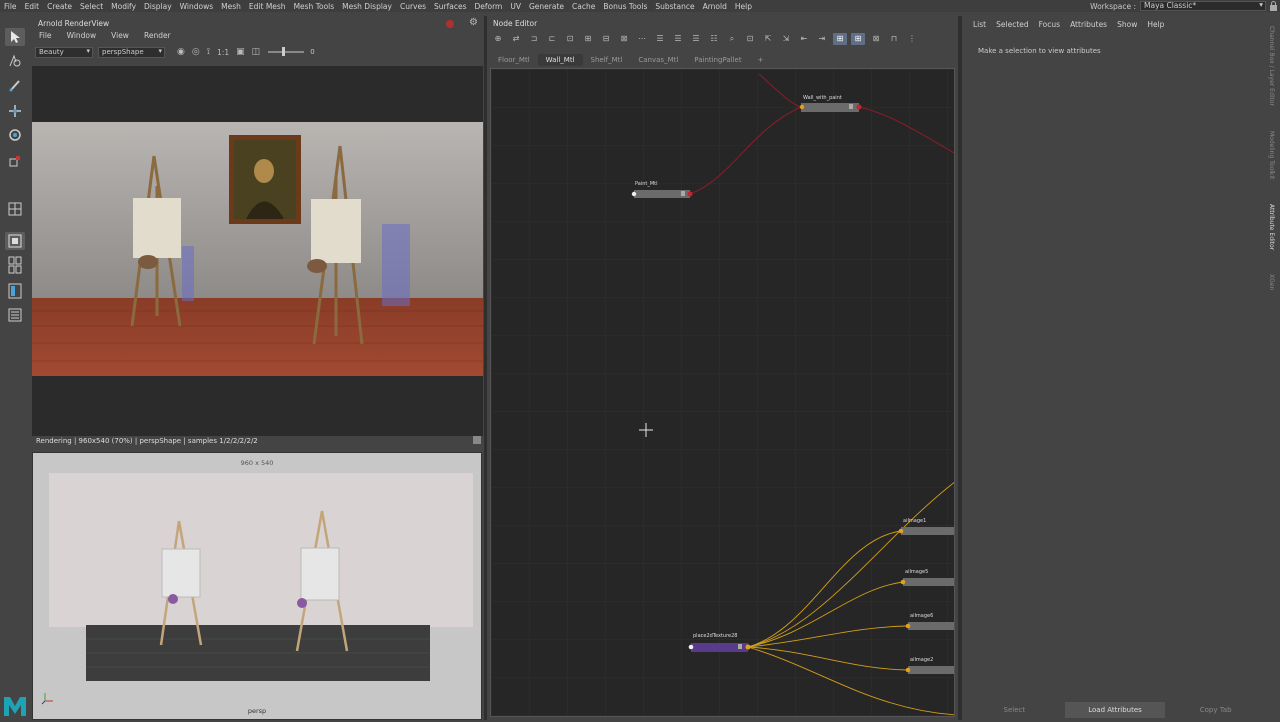 The height and width of the screenshot is (722, 1280). Describe the element at coordinates (840, 39) in the screenshot. I see `grid-toggle-icon: ⊞` at that location.